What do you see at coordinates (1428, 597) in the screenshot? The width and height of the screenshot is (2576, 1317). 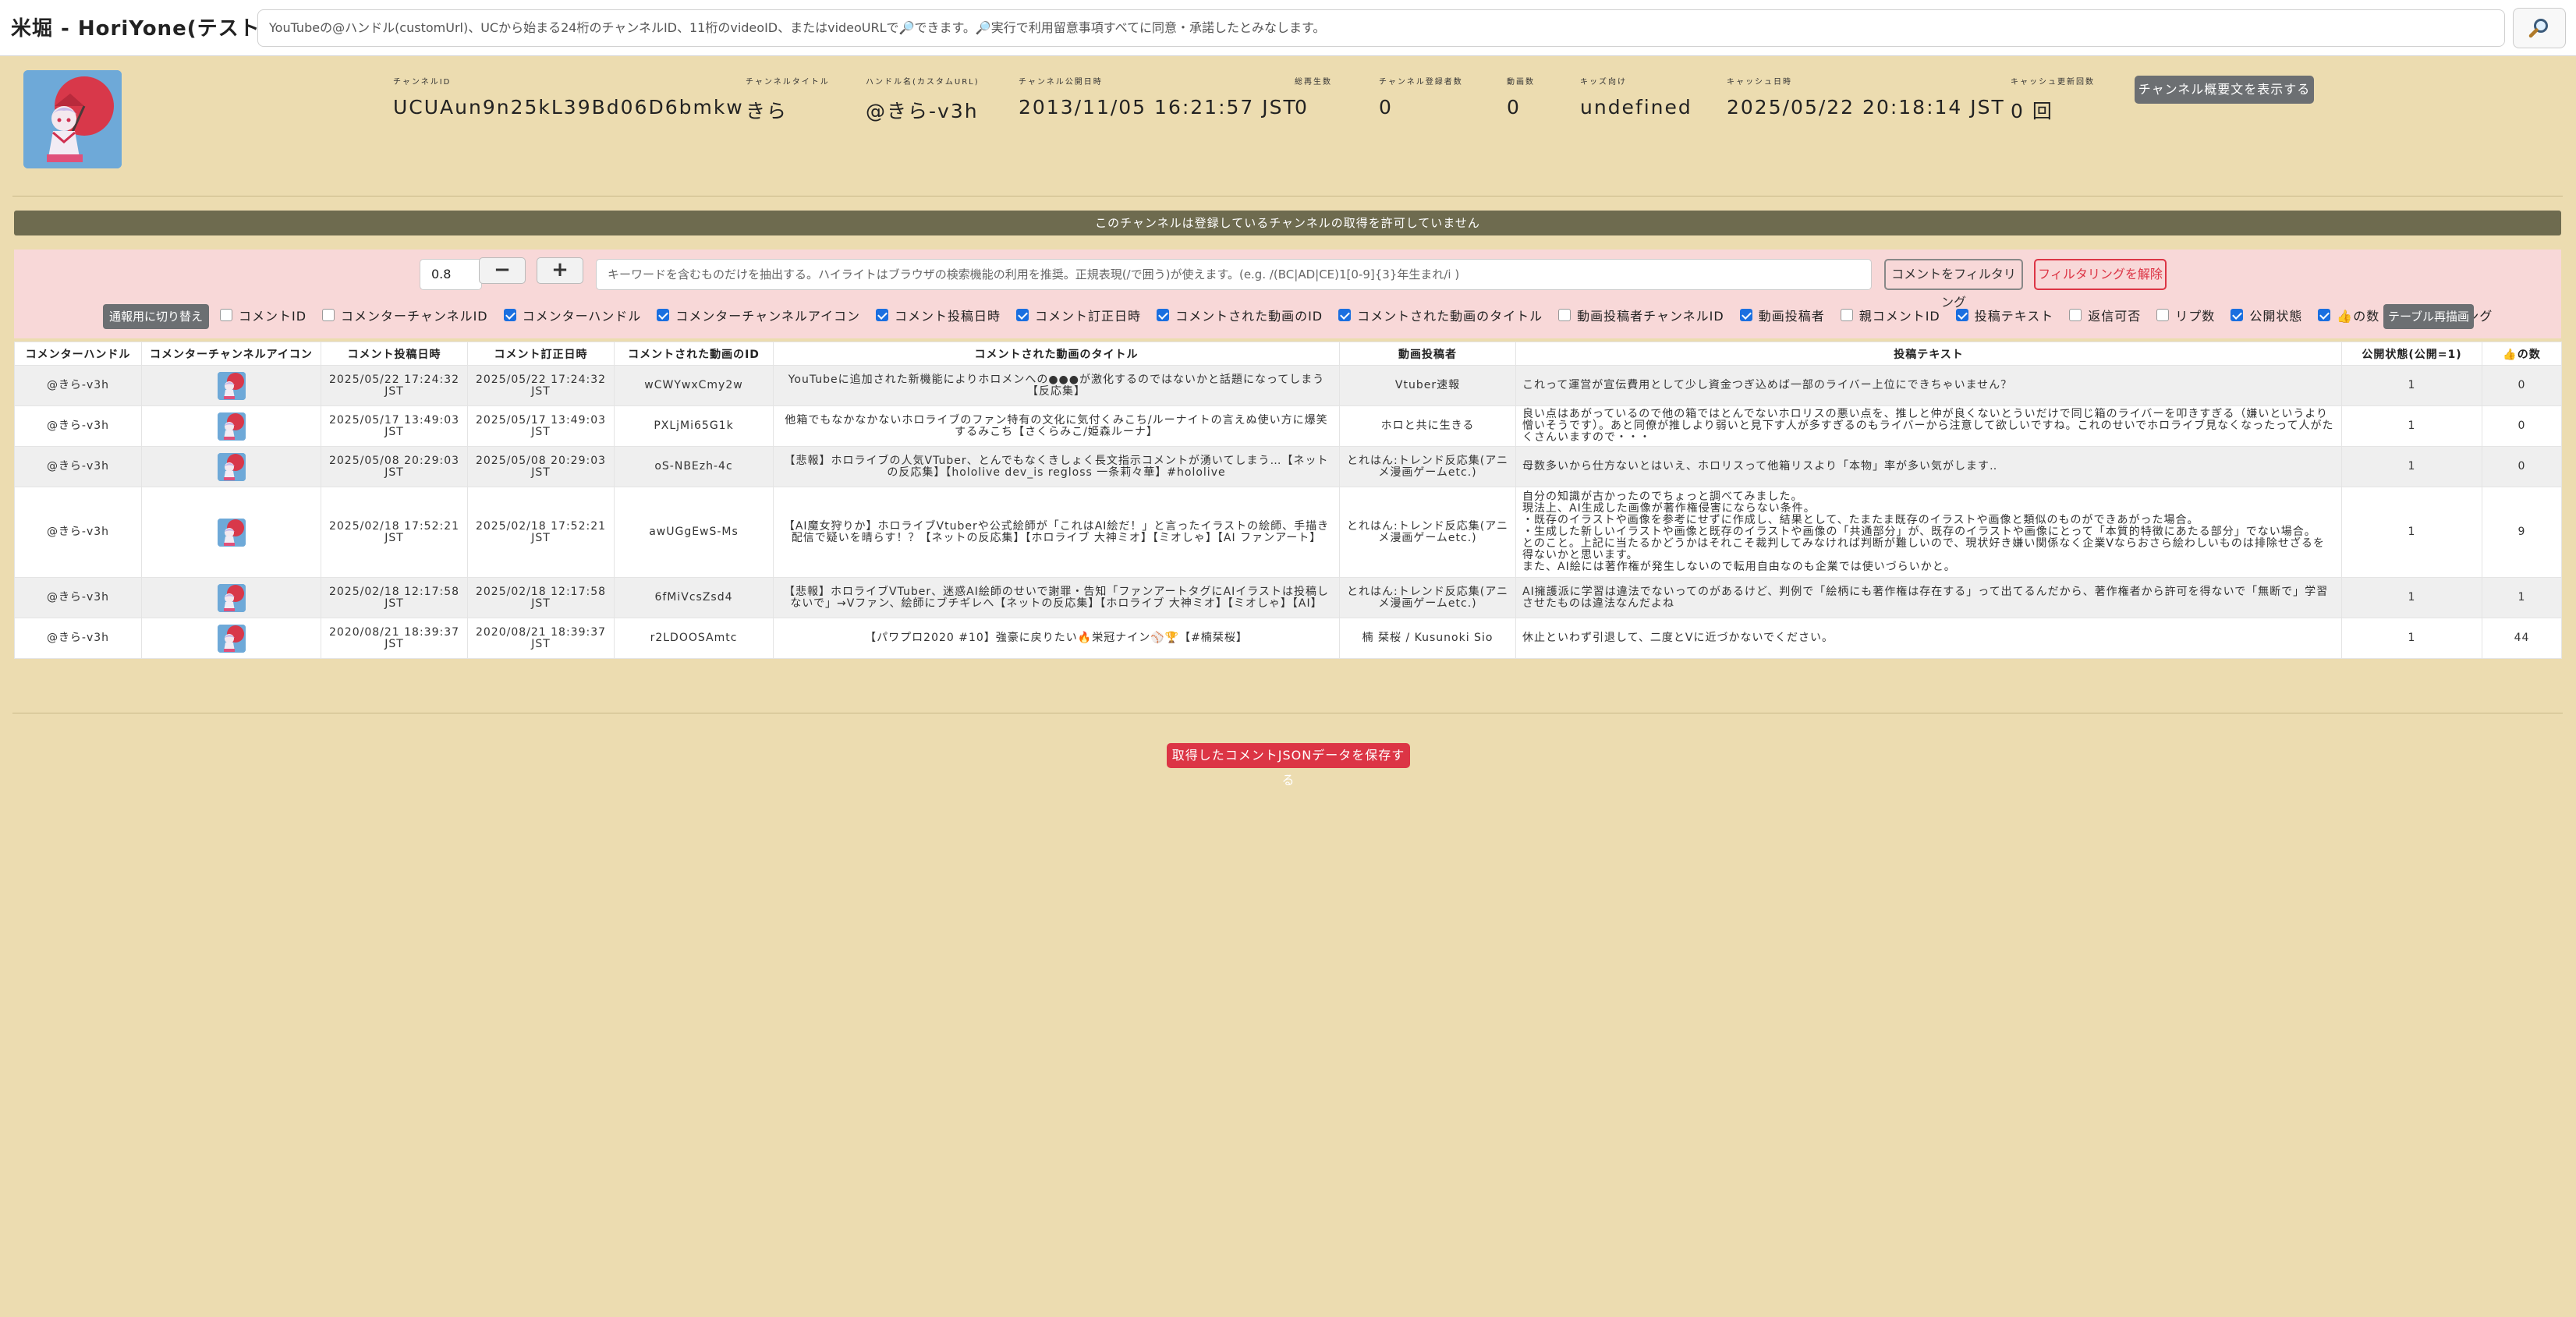 I see `uploader-cell: とれはん:トレンド反応集(アニメ漫画ゲームetc.)` at bounding box center [1428, 597].